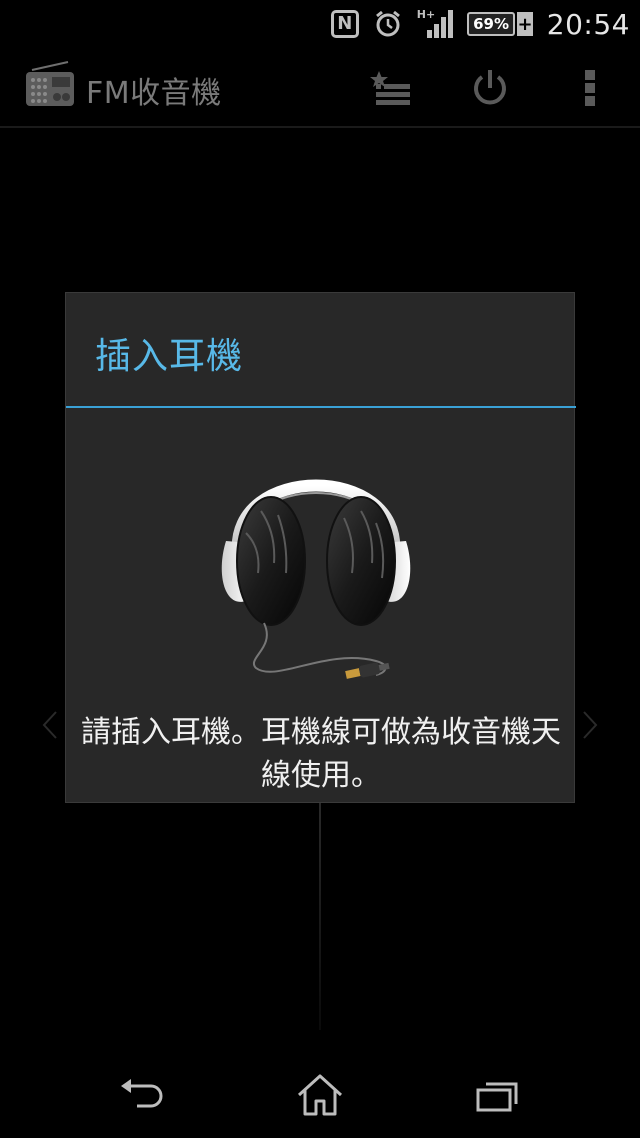  What do you see at coordinates (50, 84) in the screenshot?
I see `radio-app-icon` at bounding box center [50, 84].